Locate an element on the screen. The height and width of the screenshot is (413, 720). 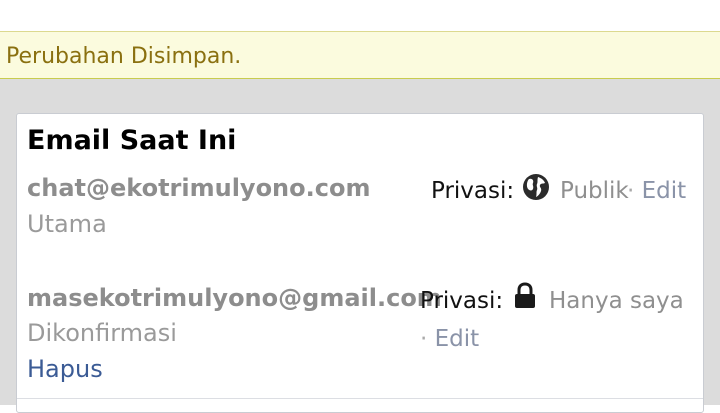
edit-secondary-email-link: · Edit is located at coordinates (449, 339).